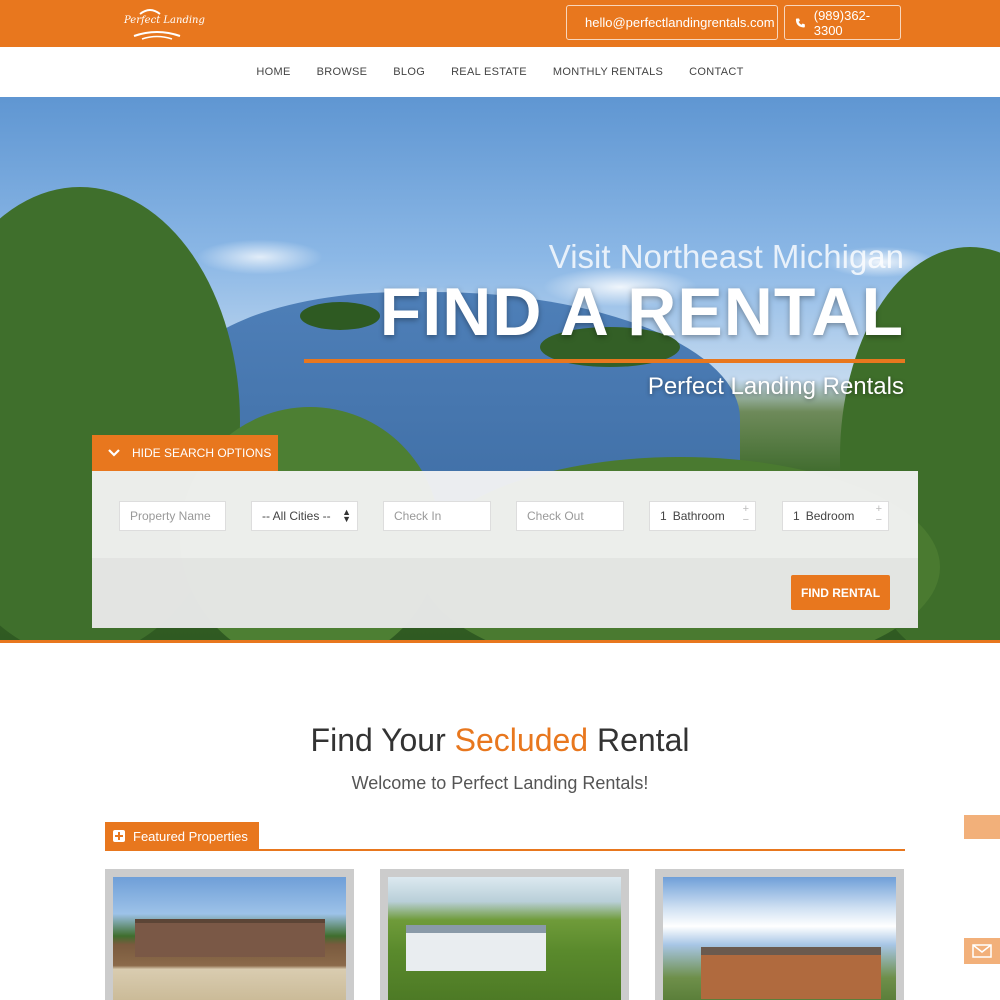  I want to click on select-arrows-icon: ▲ ▼, so click(346, 515).